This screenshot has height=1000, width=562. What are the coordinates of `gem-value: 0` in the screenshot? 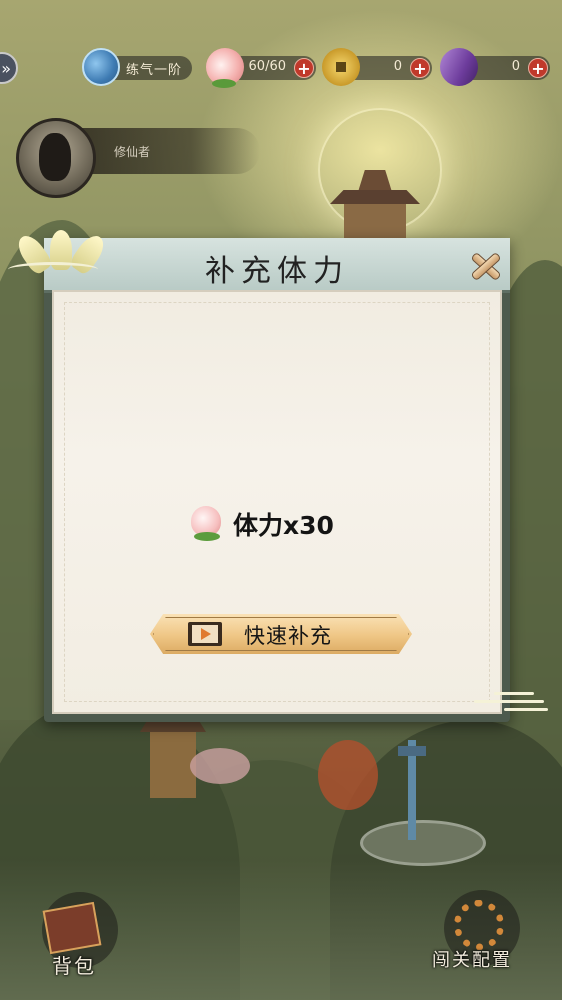 It's located at (515, 66).